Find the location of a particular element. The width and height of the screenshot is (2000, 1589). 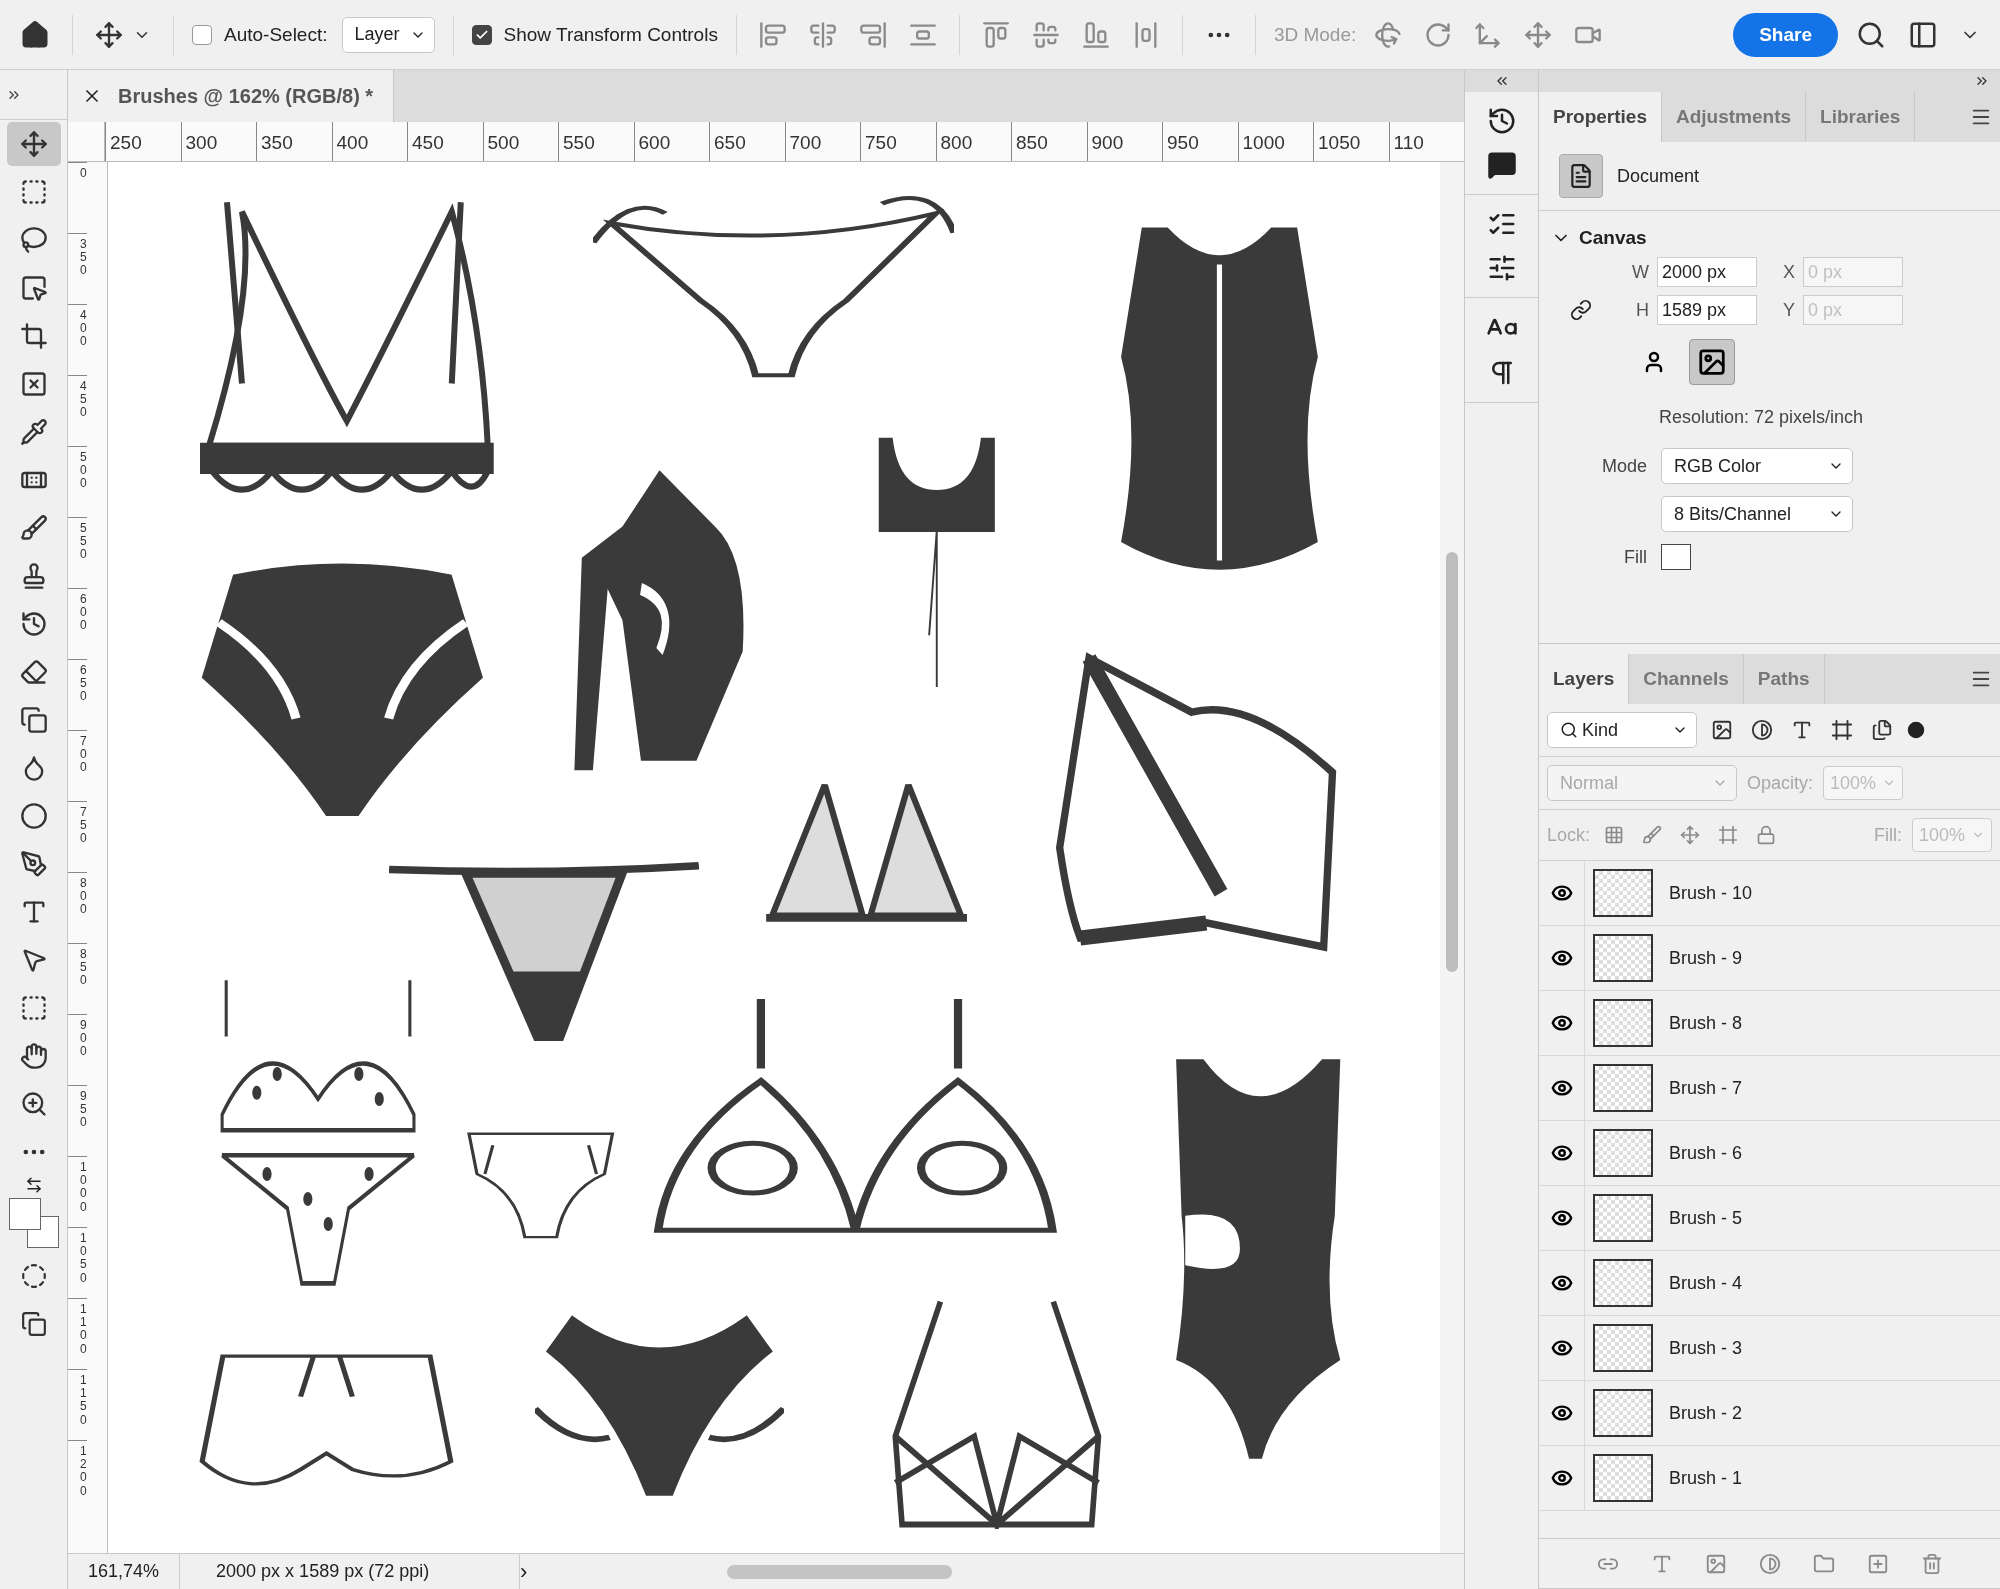

layer-name: Brush - 10 is located at coordinates (1711, 893).